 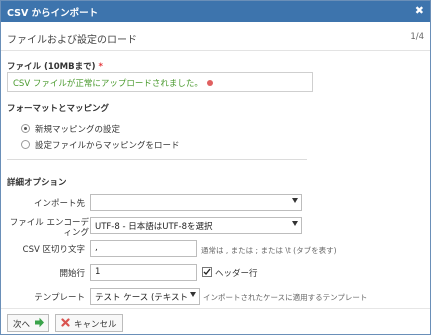 What do you see at coordinates (39, 322) in the screenshot?
I see `arrow-right-icon` at bounding box center [39, 322].